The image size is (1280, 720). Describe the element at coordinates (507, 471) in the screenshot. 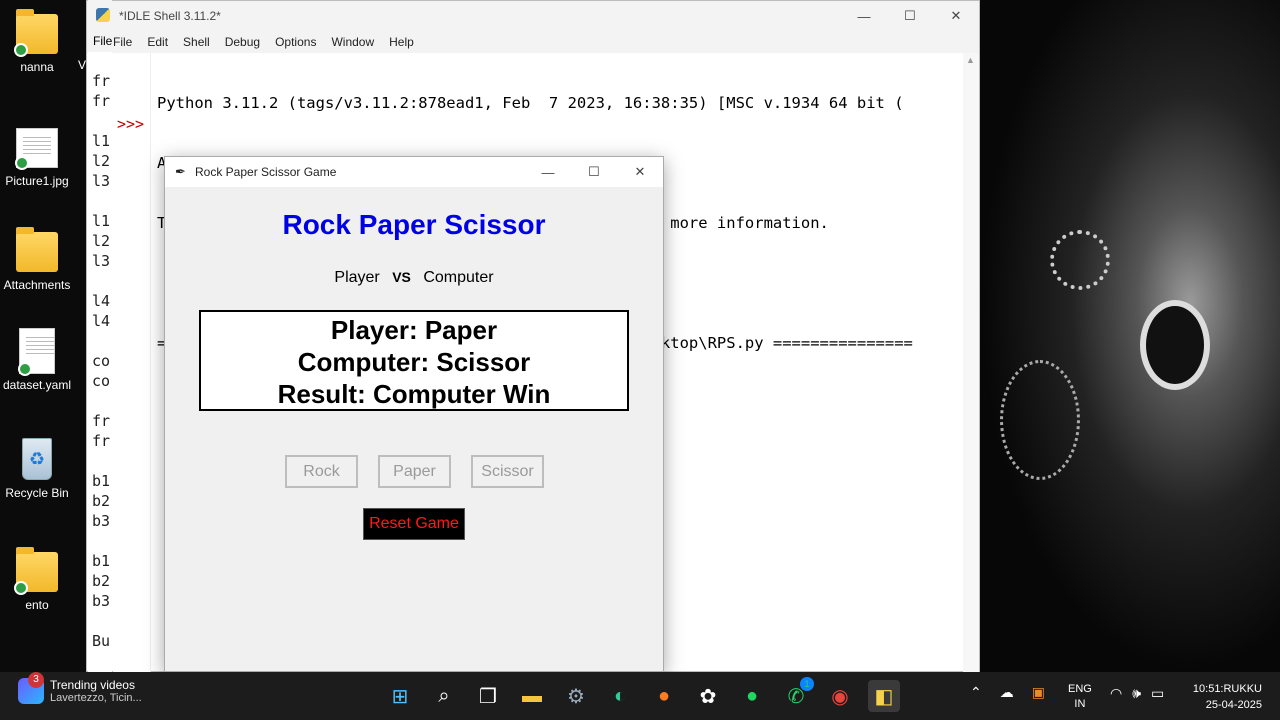

I see `scissor-button: Scissor` at that location.